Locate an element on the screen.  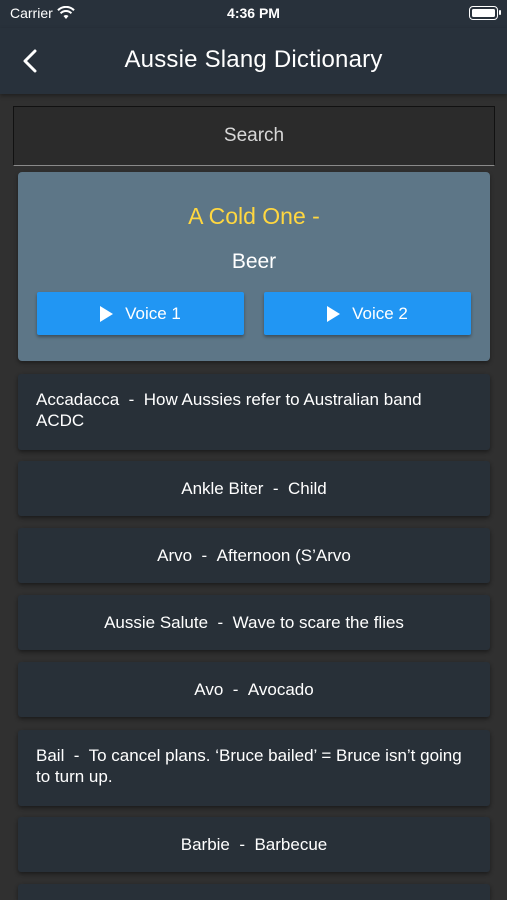
battery-icon is located at coordinates (485, 13).